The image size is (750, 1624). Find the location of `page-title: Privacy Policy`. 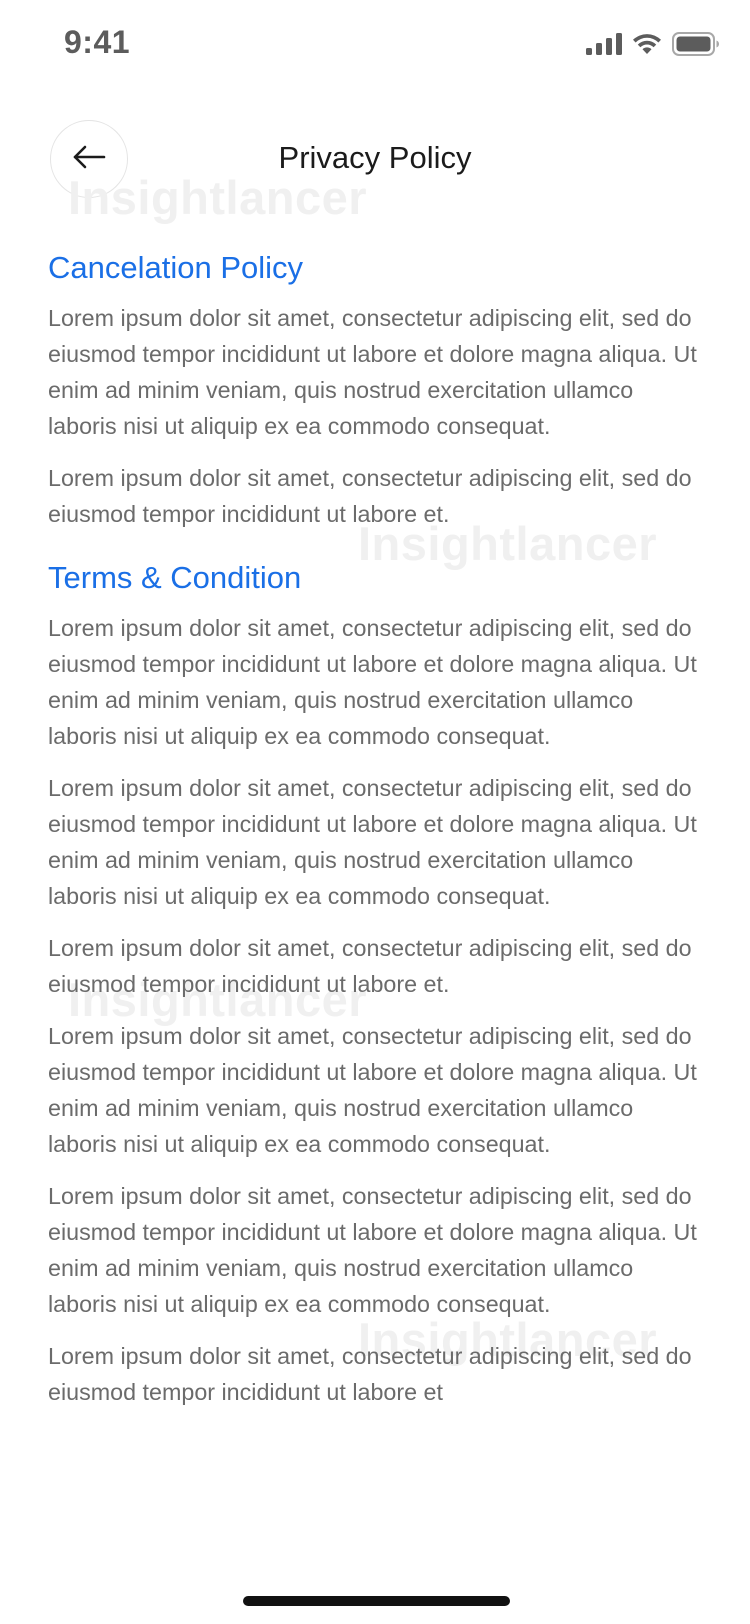

page-title: Privacy Policy is located at coordinates (375, 157).